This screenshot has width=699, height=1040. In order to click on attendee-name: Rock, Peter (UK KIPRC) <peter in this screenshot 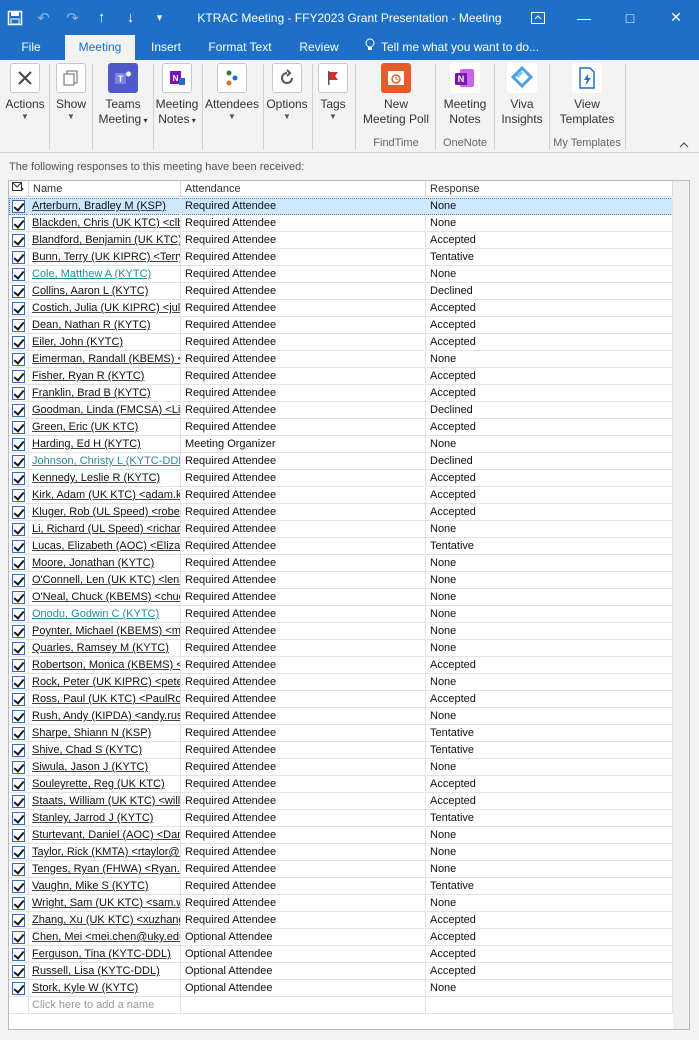, I will do `click(105, 682)`.